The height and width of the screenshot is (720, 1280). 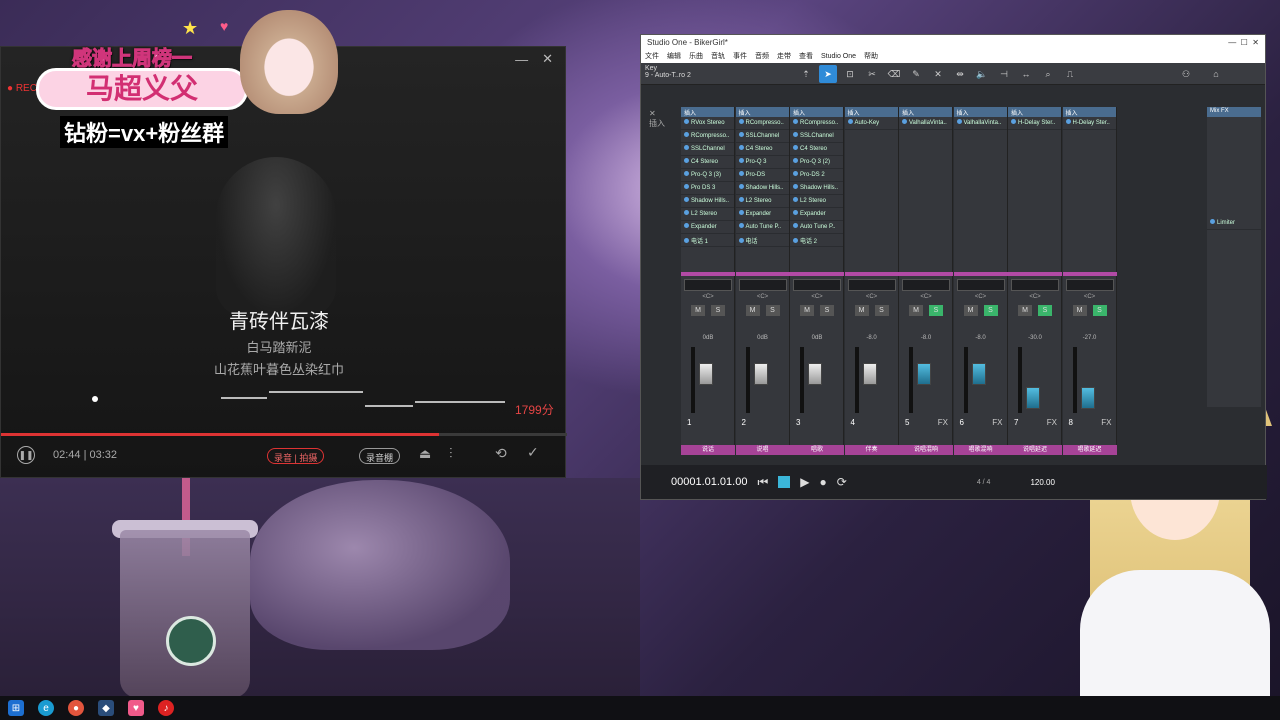 I want to click on channel-name: 说唱, so click(x=762, y=450).